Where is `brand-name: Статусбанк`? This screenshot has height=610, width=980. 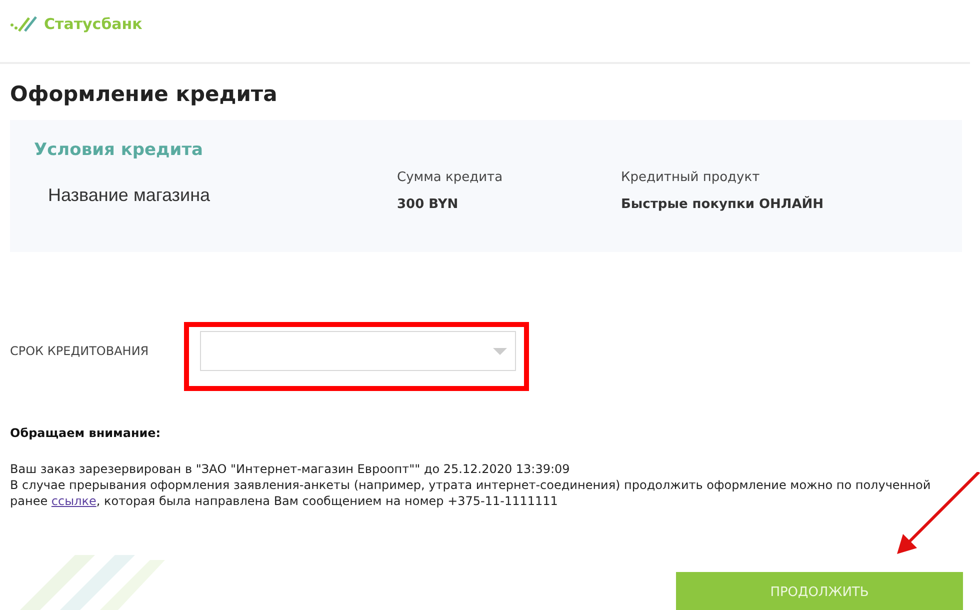 brand-name: Статусбанк is located at coordinates (93, 24).